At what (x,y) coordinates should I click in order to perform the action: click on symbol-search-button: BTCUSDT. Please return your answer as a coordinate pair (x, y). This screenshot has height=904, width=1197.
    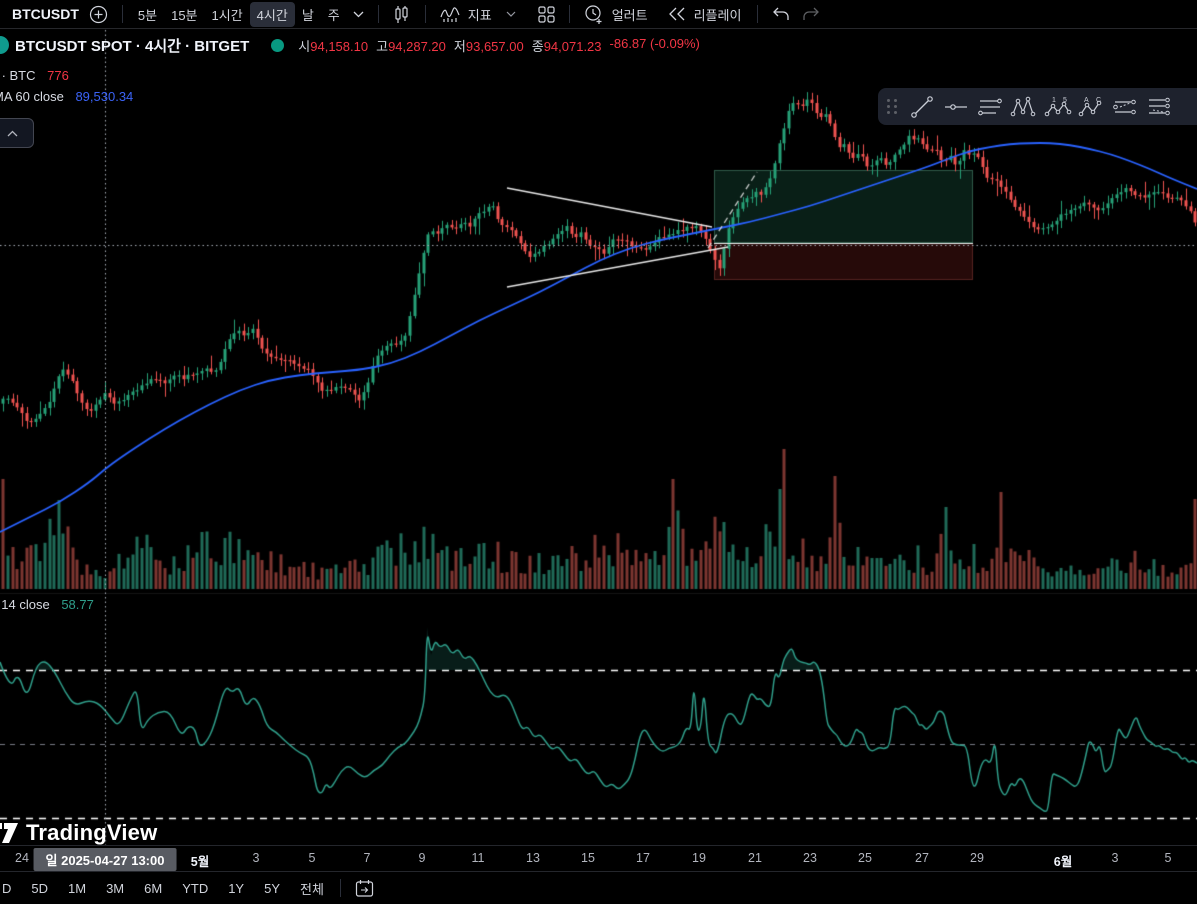
    Looking at the image, I should click on (45, 14).